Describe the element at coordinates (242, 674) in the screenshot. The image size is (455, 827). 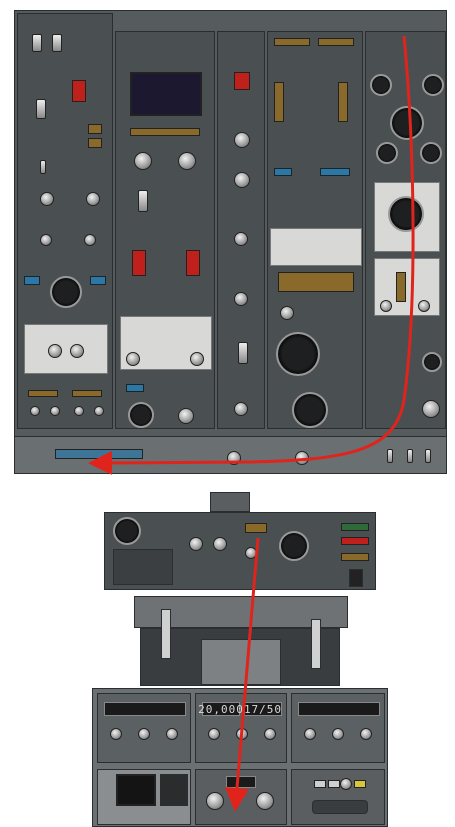
I see `arrow-path-pedestal` at that location.